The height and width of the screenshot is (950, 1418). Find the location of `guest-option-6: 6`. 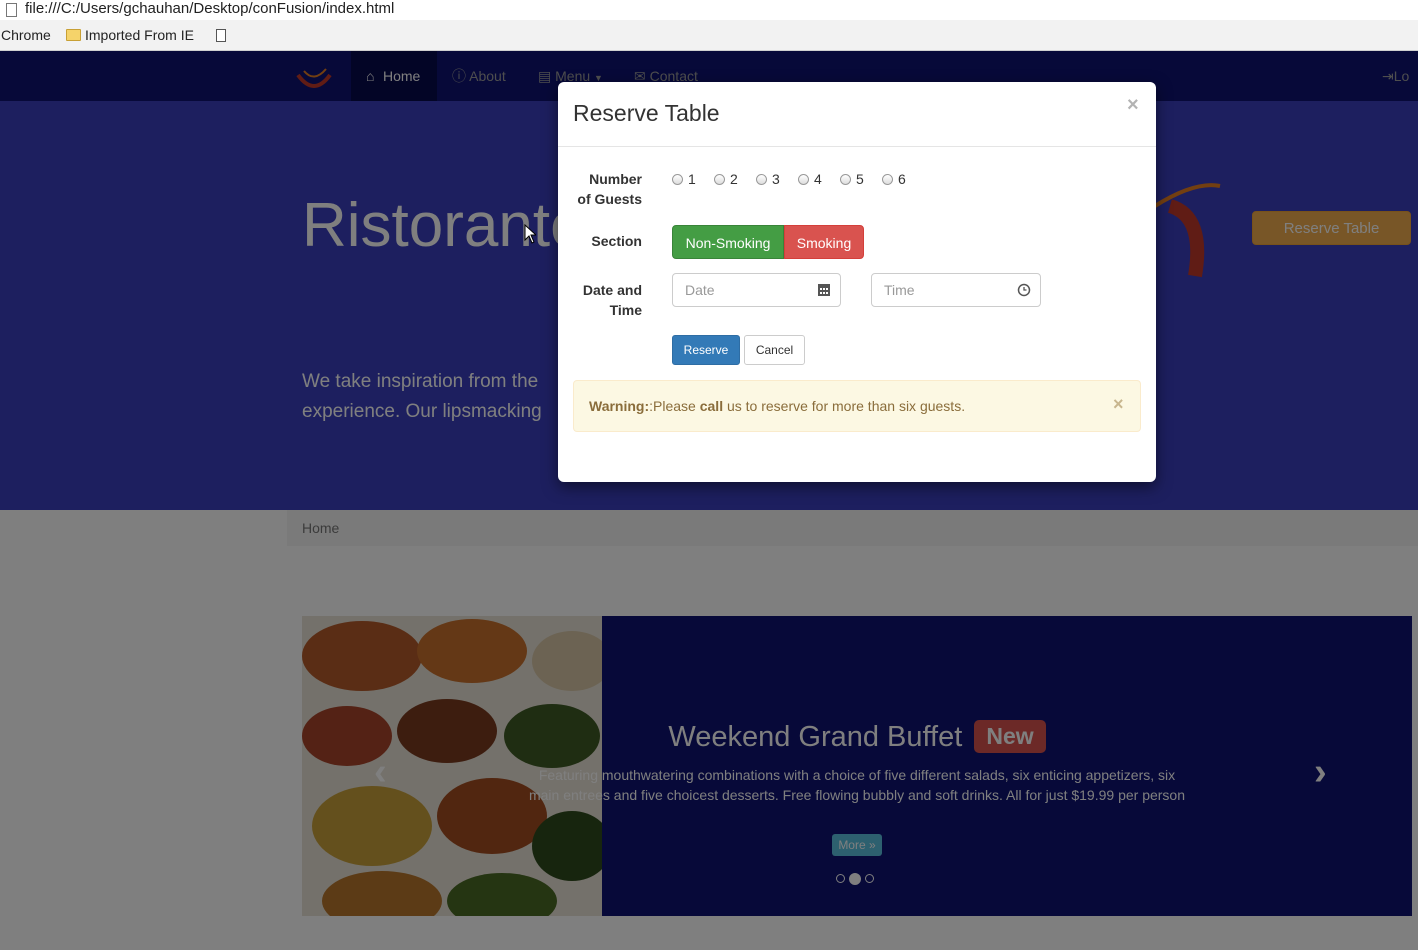

guest-option-6: 6 is located at coordinates (894, 179).